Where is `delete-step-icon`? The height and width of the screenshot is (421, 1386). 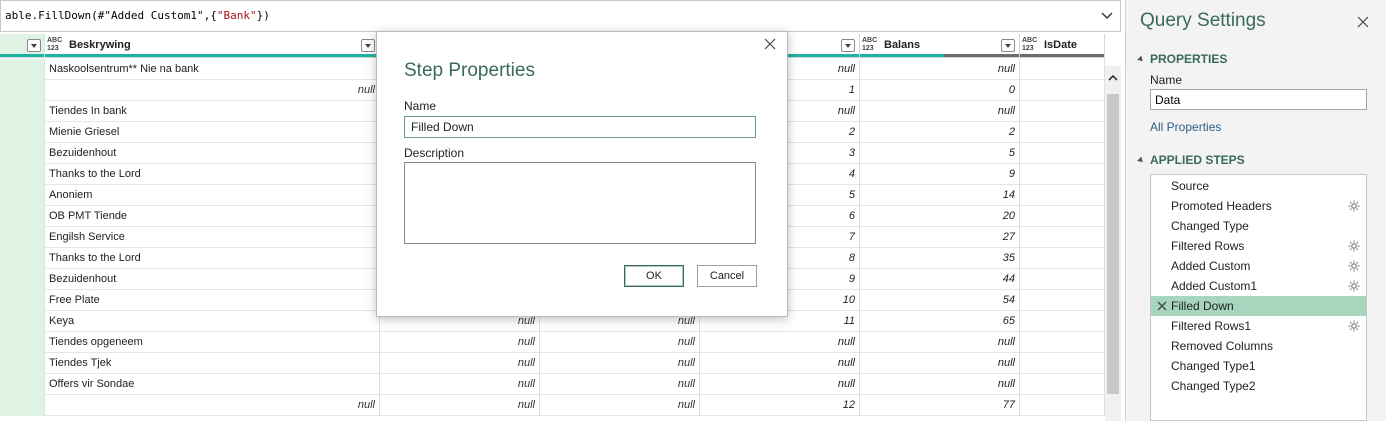
delete-step-icon is located at coordinates (1162, 306).